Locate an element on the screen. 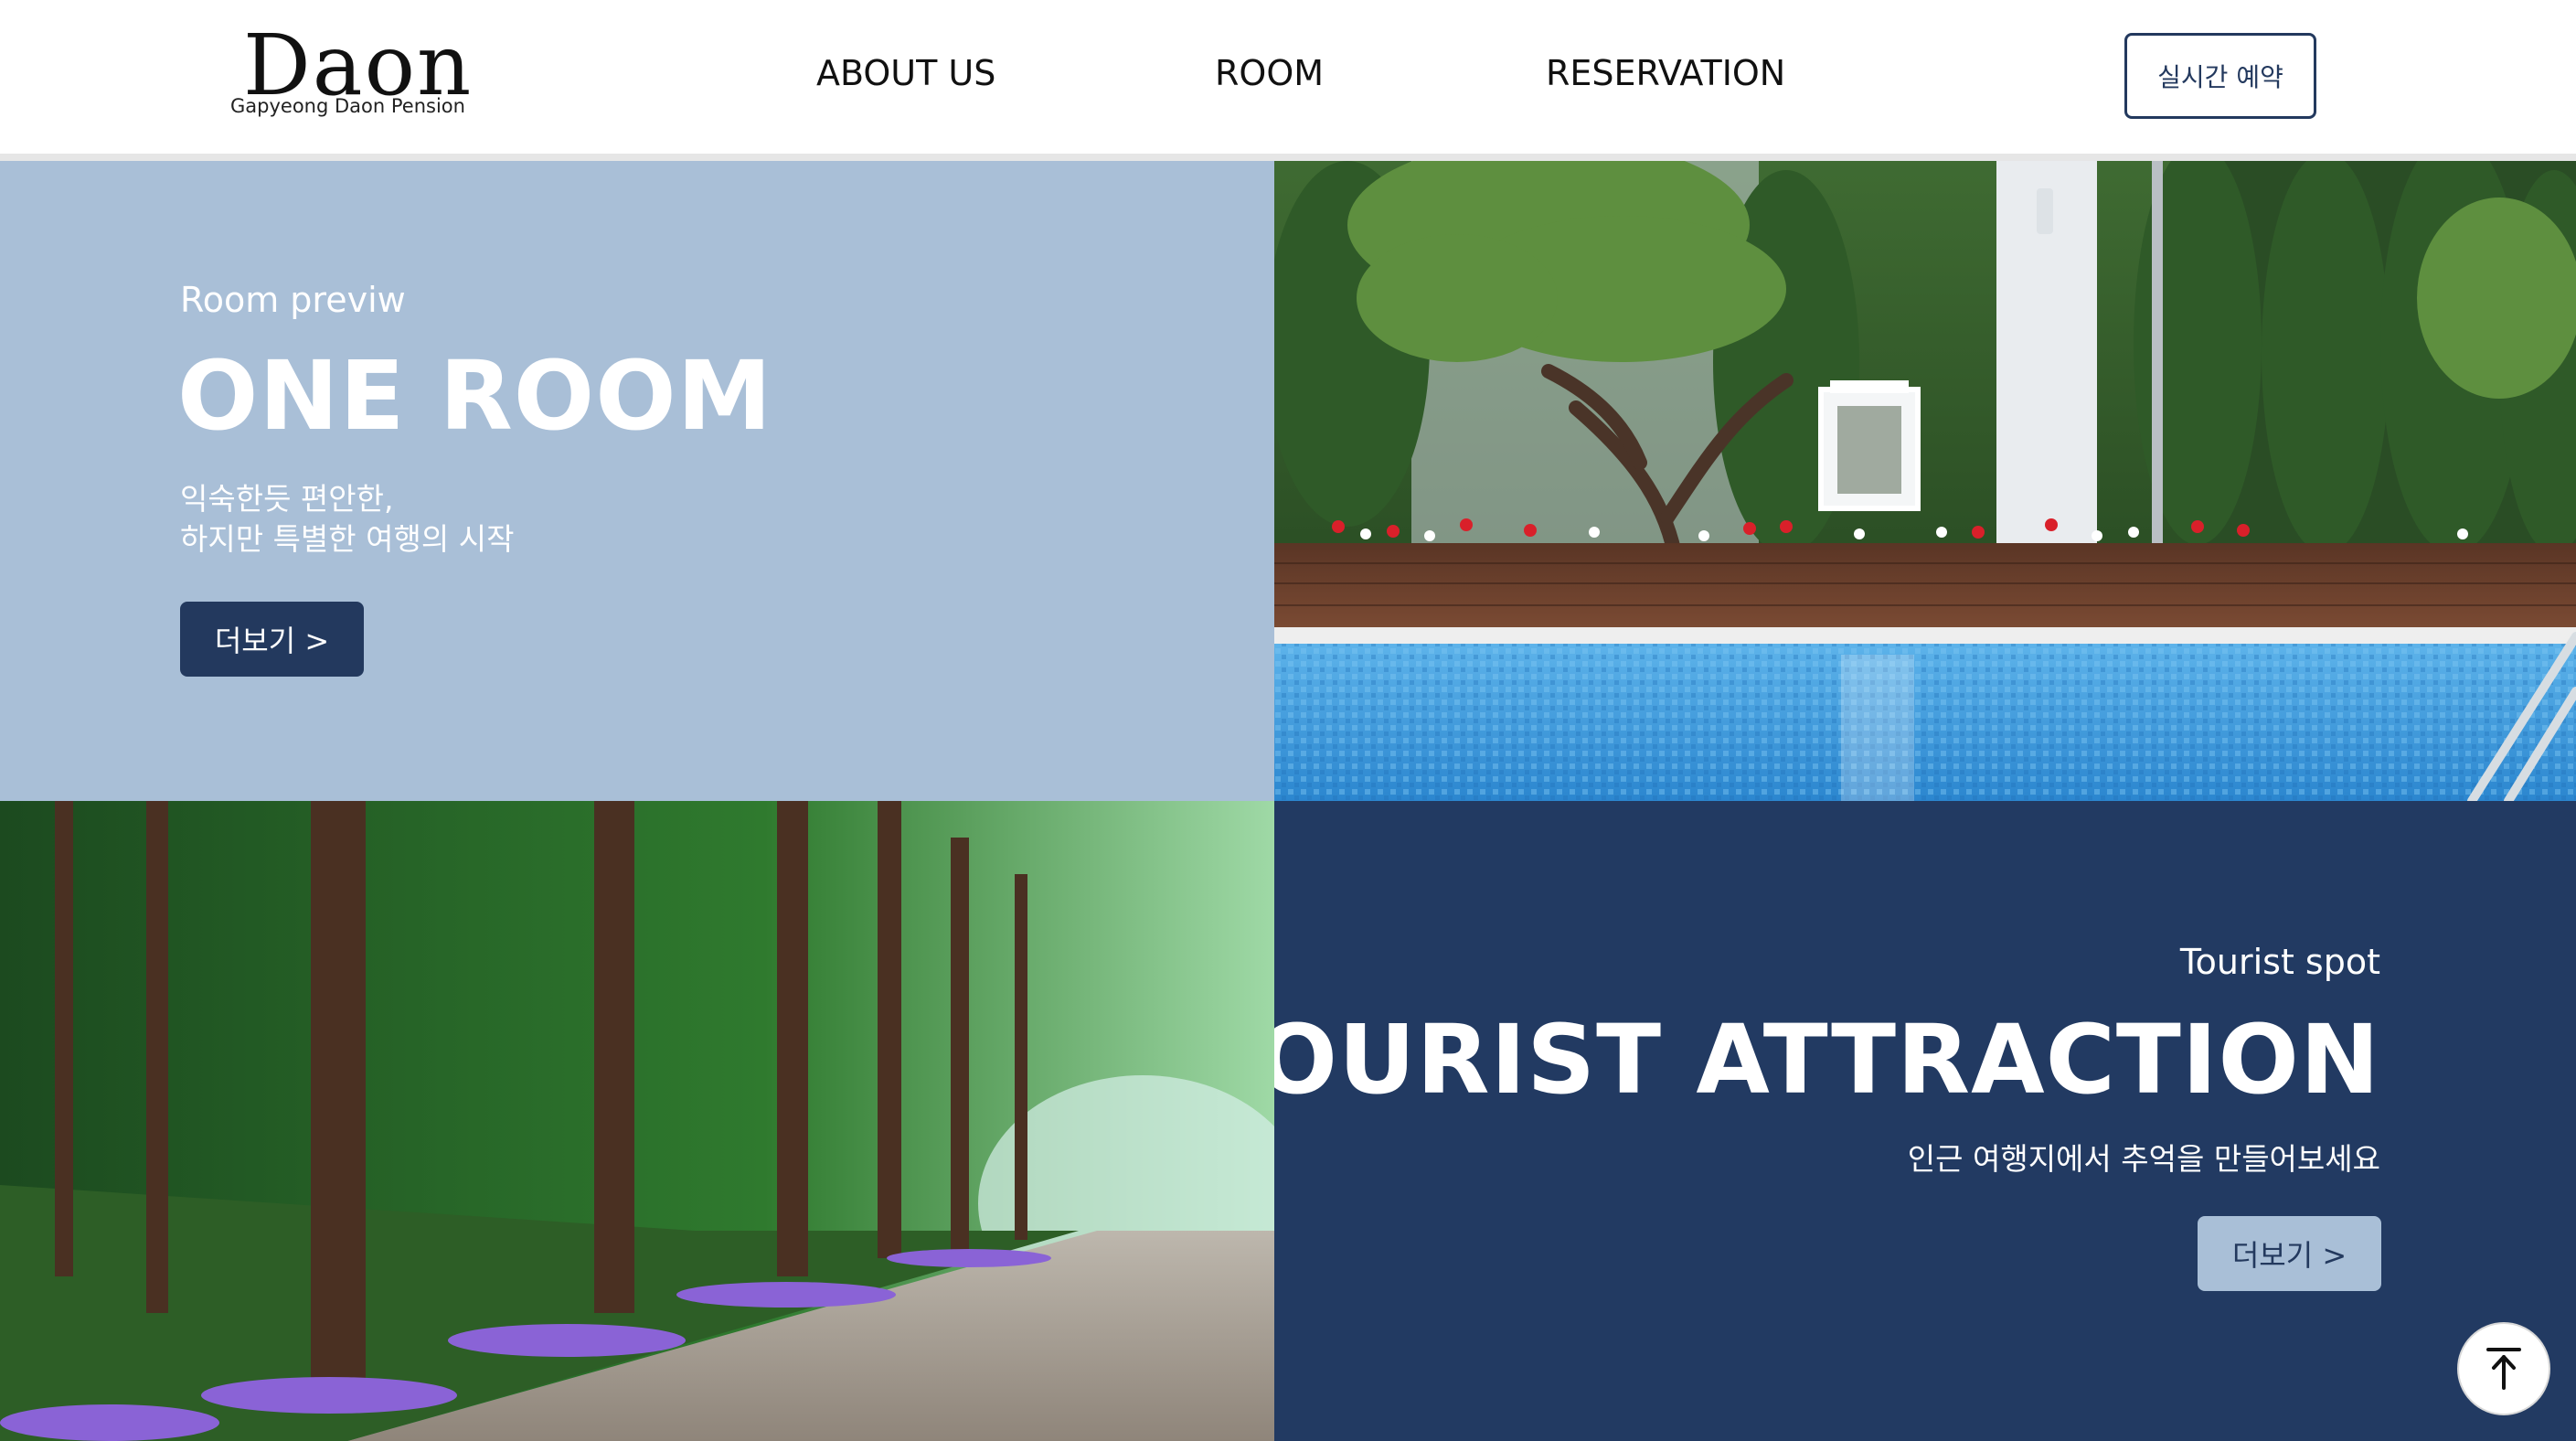  nav-about-us: ABOUT US is located at coordinates (905, 73).